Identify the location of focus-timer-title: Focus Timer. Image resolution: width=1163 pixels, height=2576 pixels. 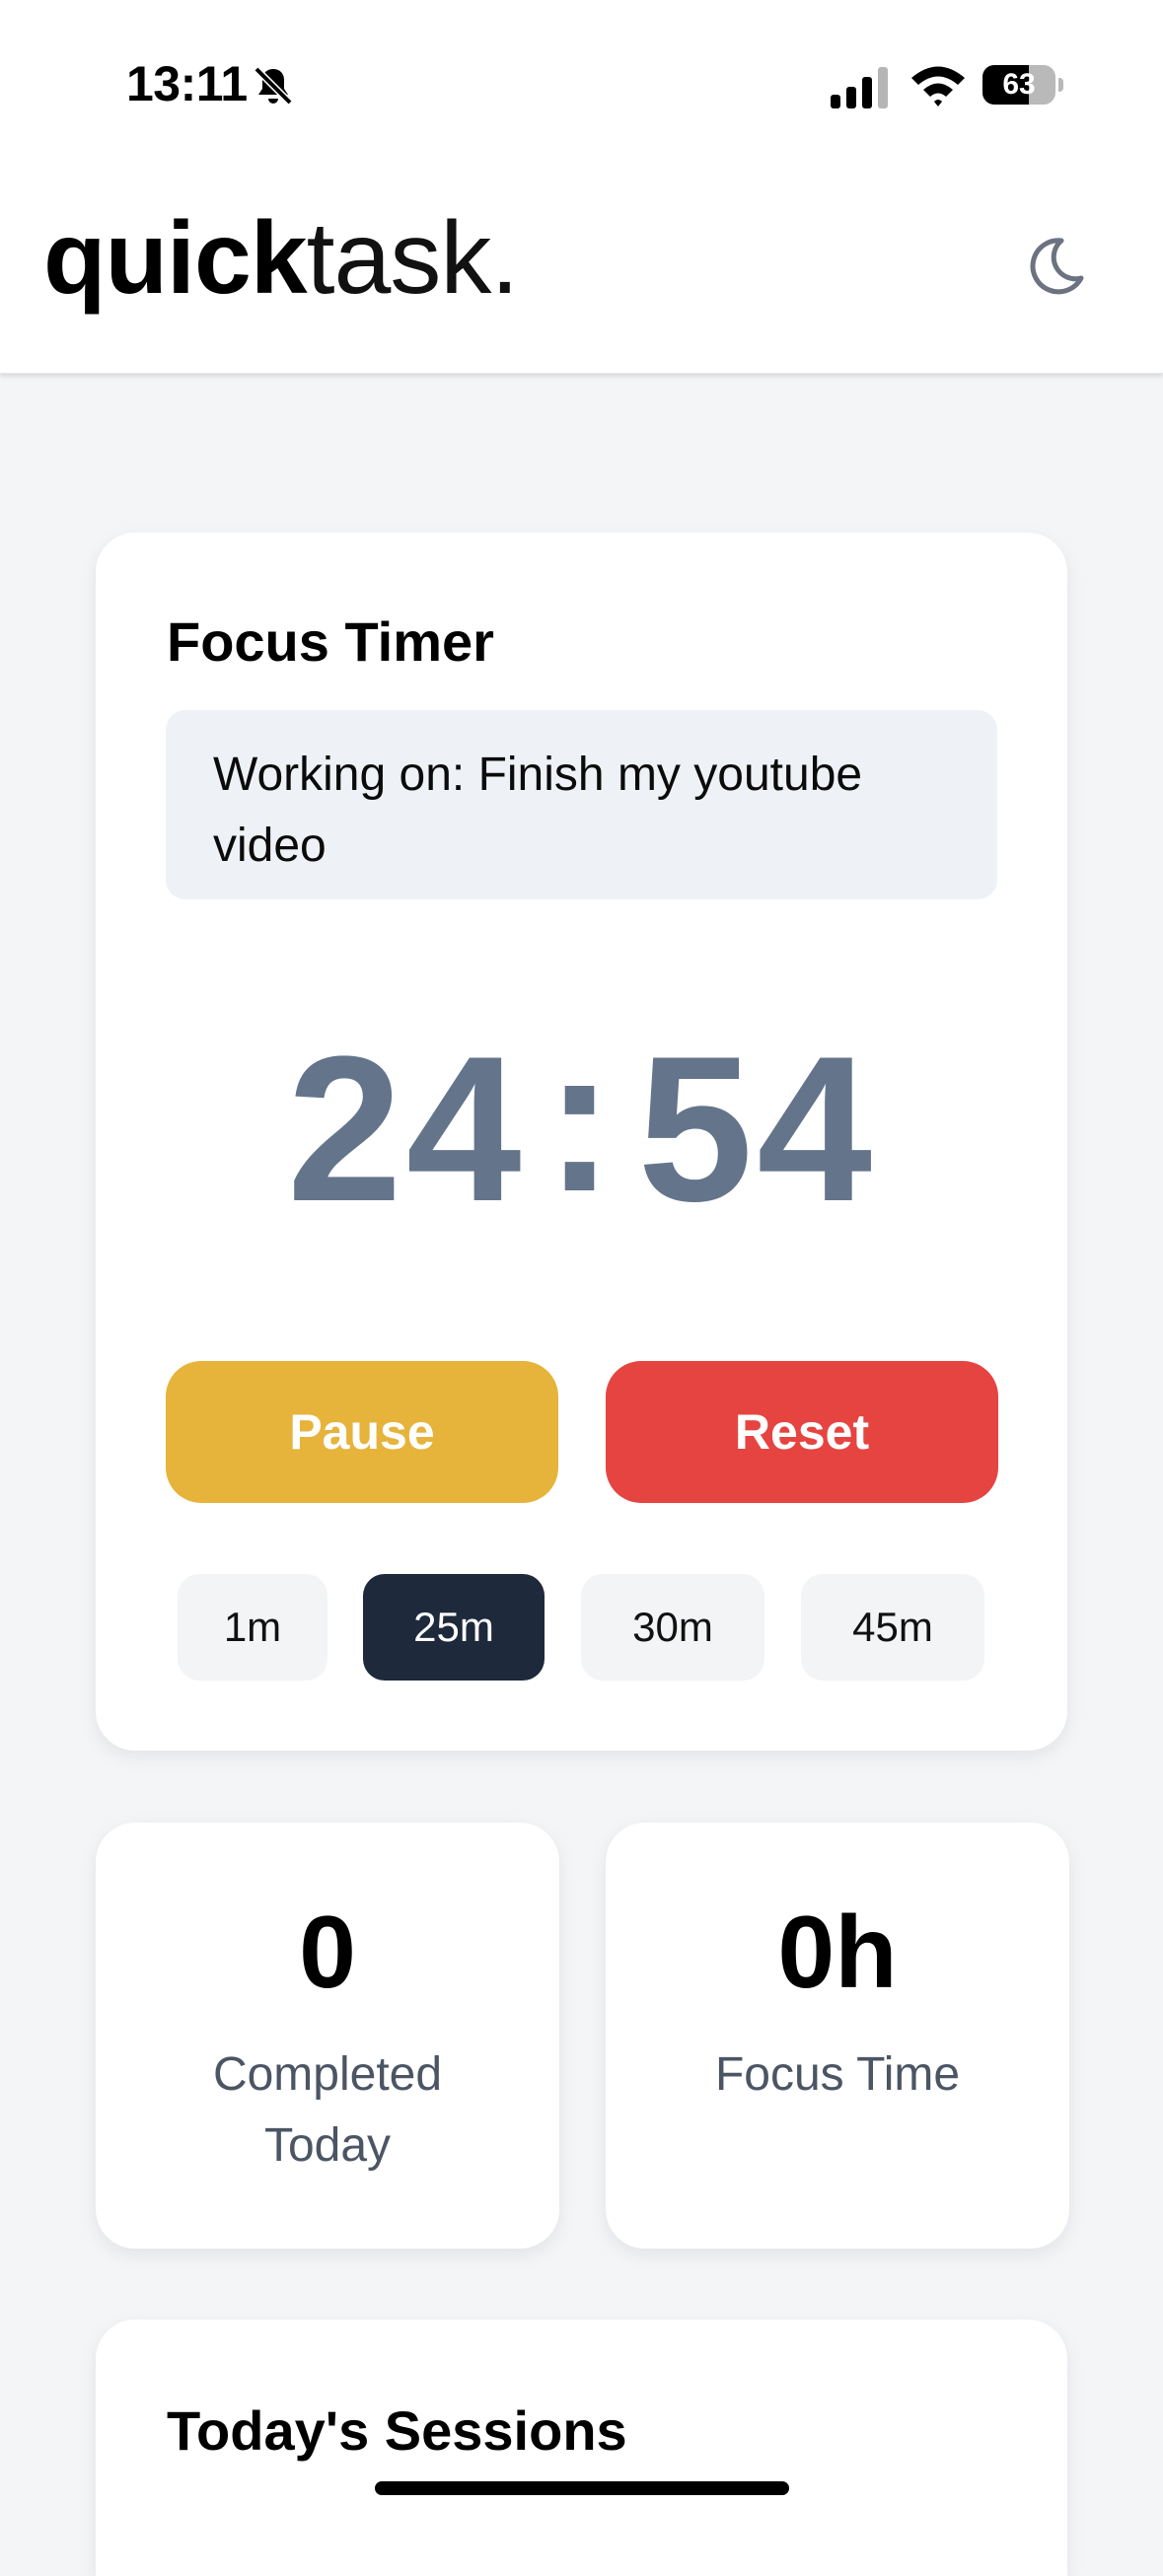
(330, 641).